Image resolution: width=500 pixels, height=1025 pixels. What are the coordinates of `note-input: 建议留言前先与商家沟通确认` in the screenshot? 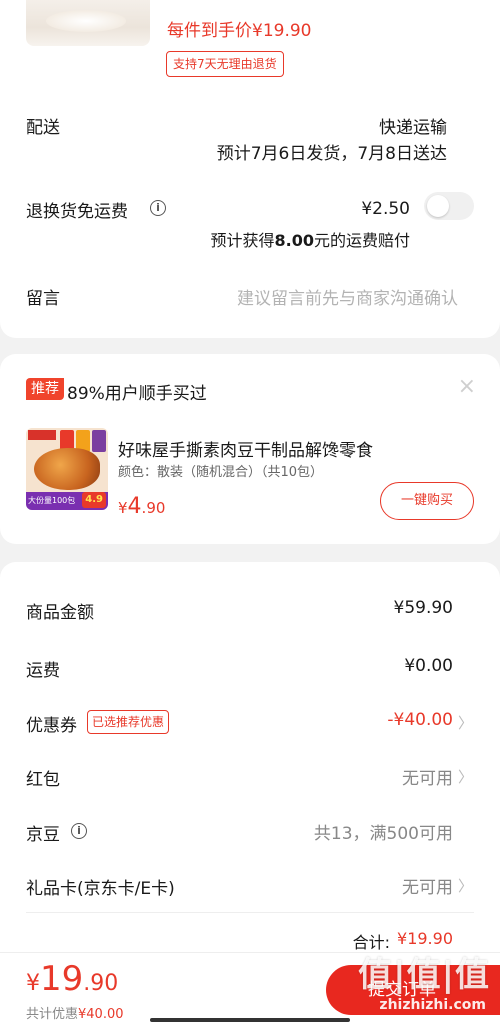 It's located at (347, 296).